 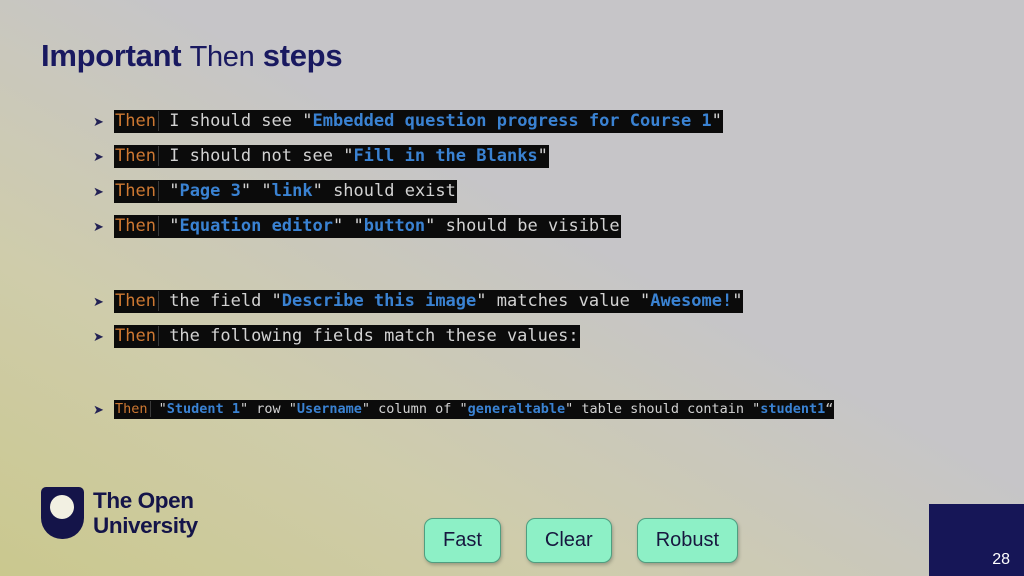 What do you see at coordinates (230, 121) in the screenshot?
I see `step-token-plain: I should see` at bounding box center [230, 121].